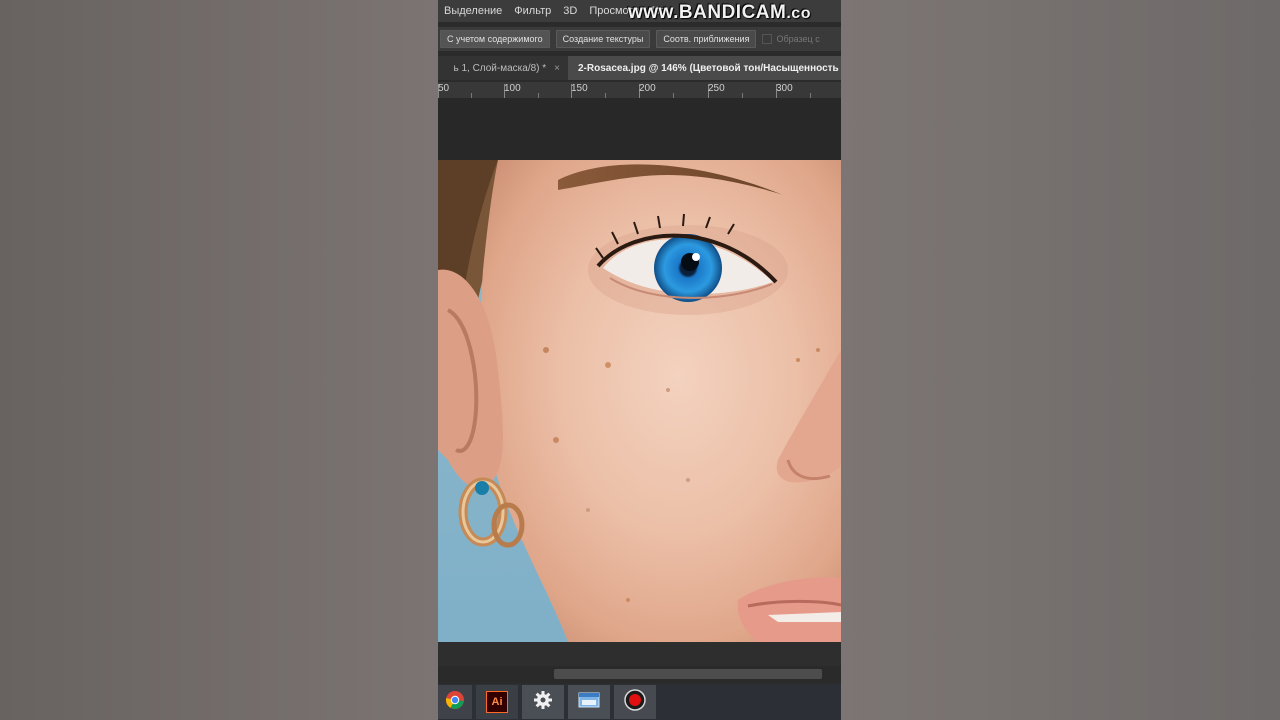 Image resolution: width=1280 pixels, height=720 pixels. Describe the element at coordinates (716, 88) in the screenshot. I see `ruler-label-250: 250` at that location.